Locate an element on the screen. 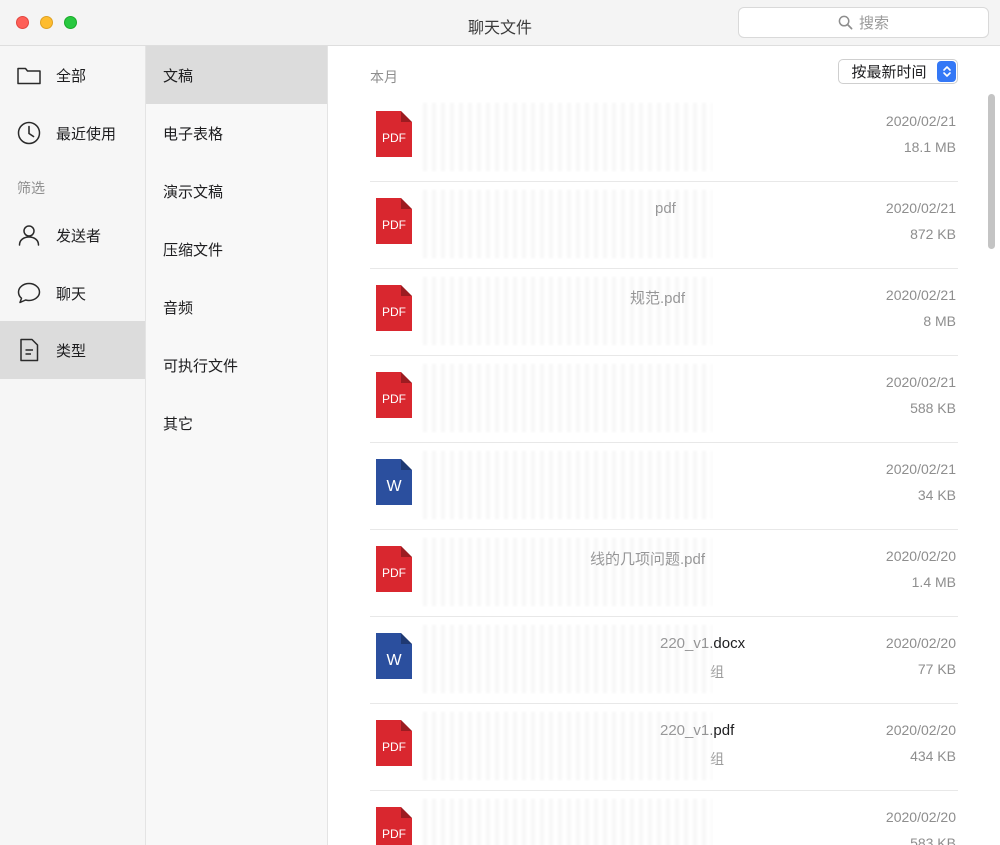 This screenshot has width=1000, height=845. file-size: 588 KB is located at coordinates (933, 408).